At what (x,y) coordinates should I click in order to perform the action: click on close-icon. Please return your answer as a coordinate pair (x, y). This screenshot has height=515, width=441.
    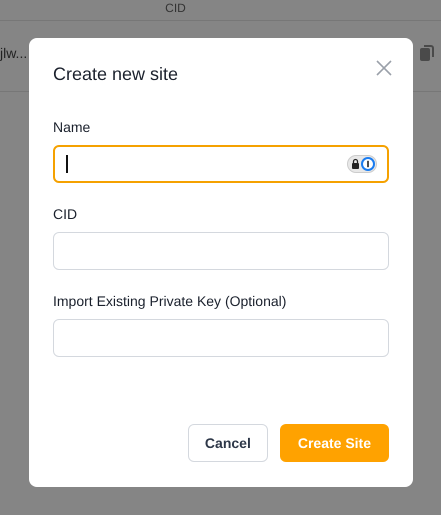
    Looking at the image, I should click on (384, 68).